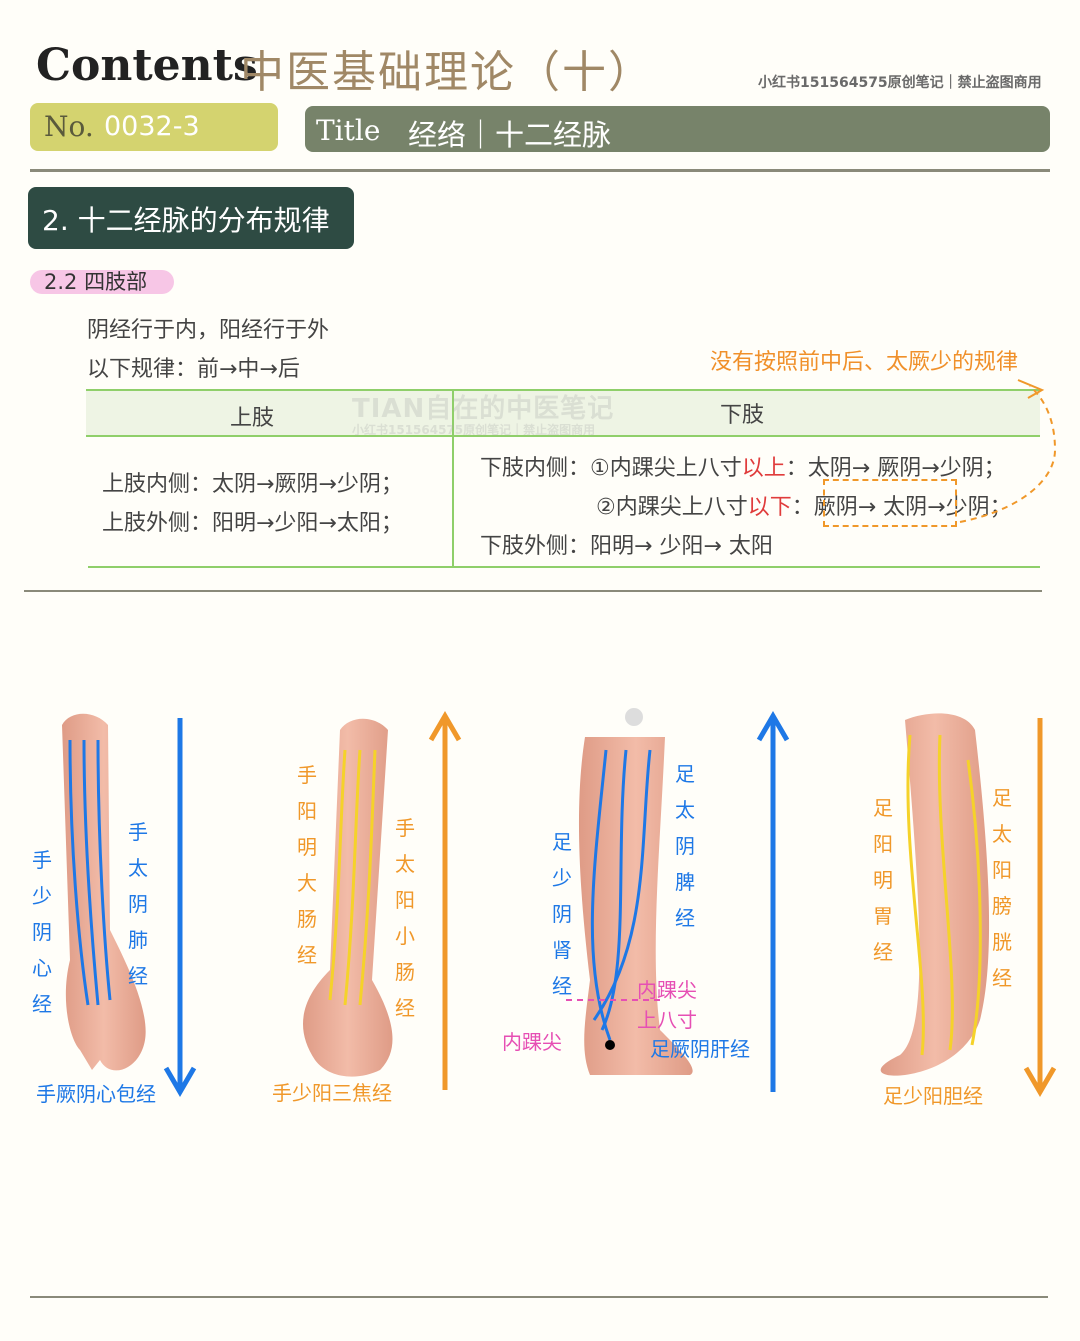 The height and width of the screenshot is (1341, 1080). I want to click on upper-inner-rule: 上肢内侧：太阴→厥阴→少阴；, so click(252, 484).